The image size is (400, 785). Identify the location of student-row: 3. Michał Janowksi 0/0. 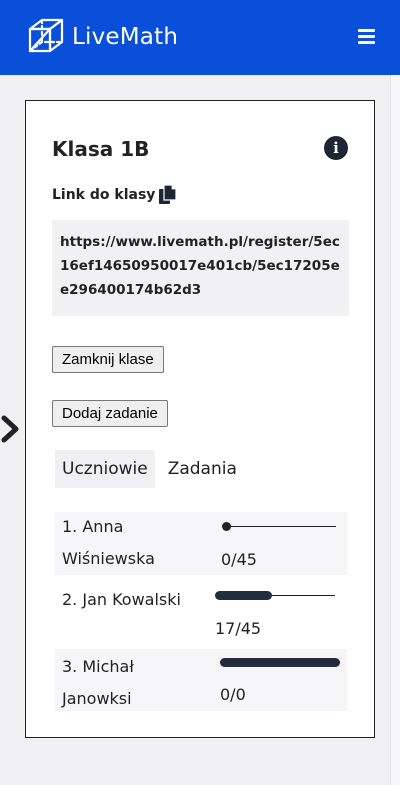
(201, 680).